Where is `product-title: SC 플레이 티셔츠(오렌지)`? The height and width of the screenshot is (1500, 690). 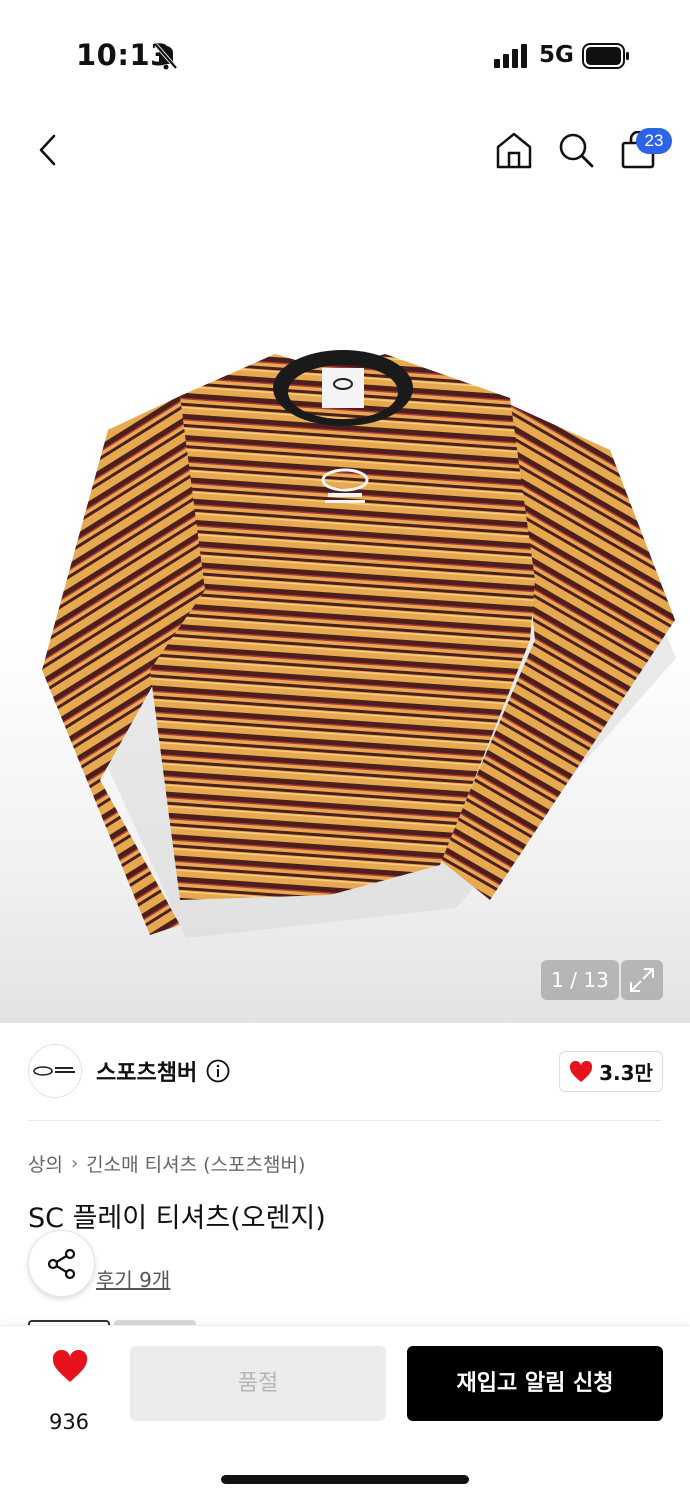
product-title: SC 플레이 티셔츠(오렌지) is located at coordinates (177, 1218).